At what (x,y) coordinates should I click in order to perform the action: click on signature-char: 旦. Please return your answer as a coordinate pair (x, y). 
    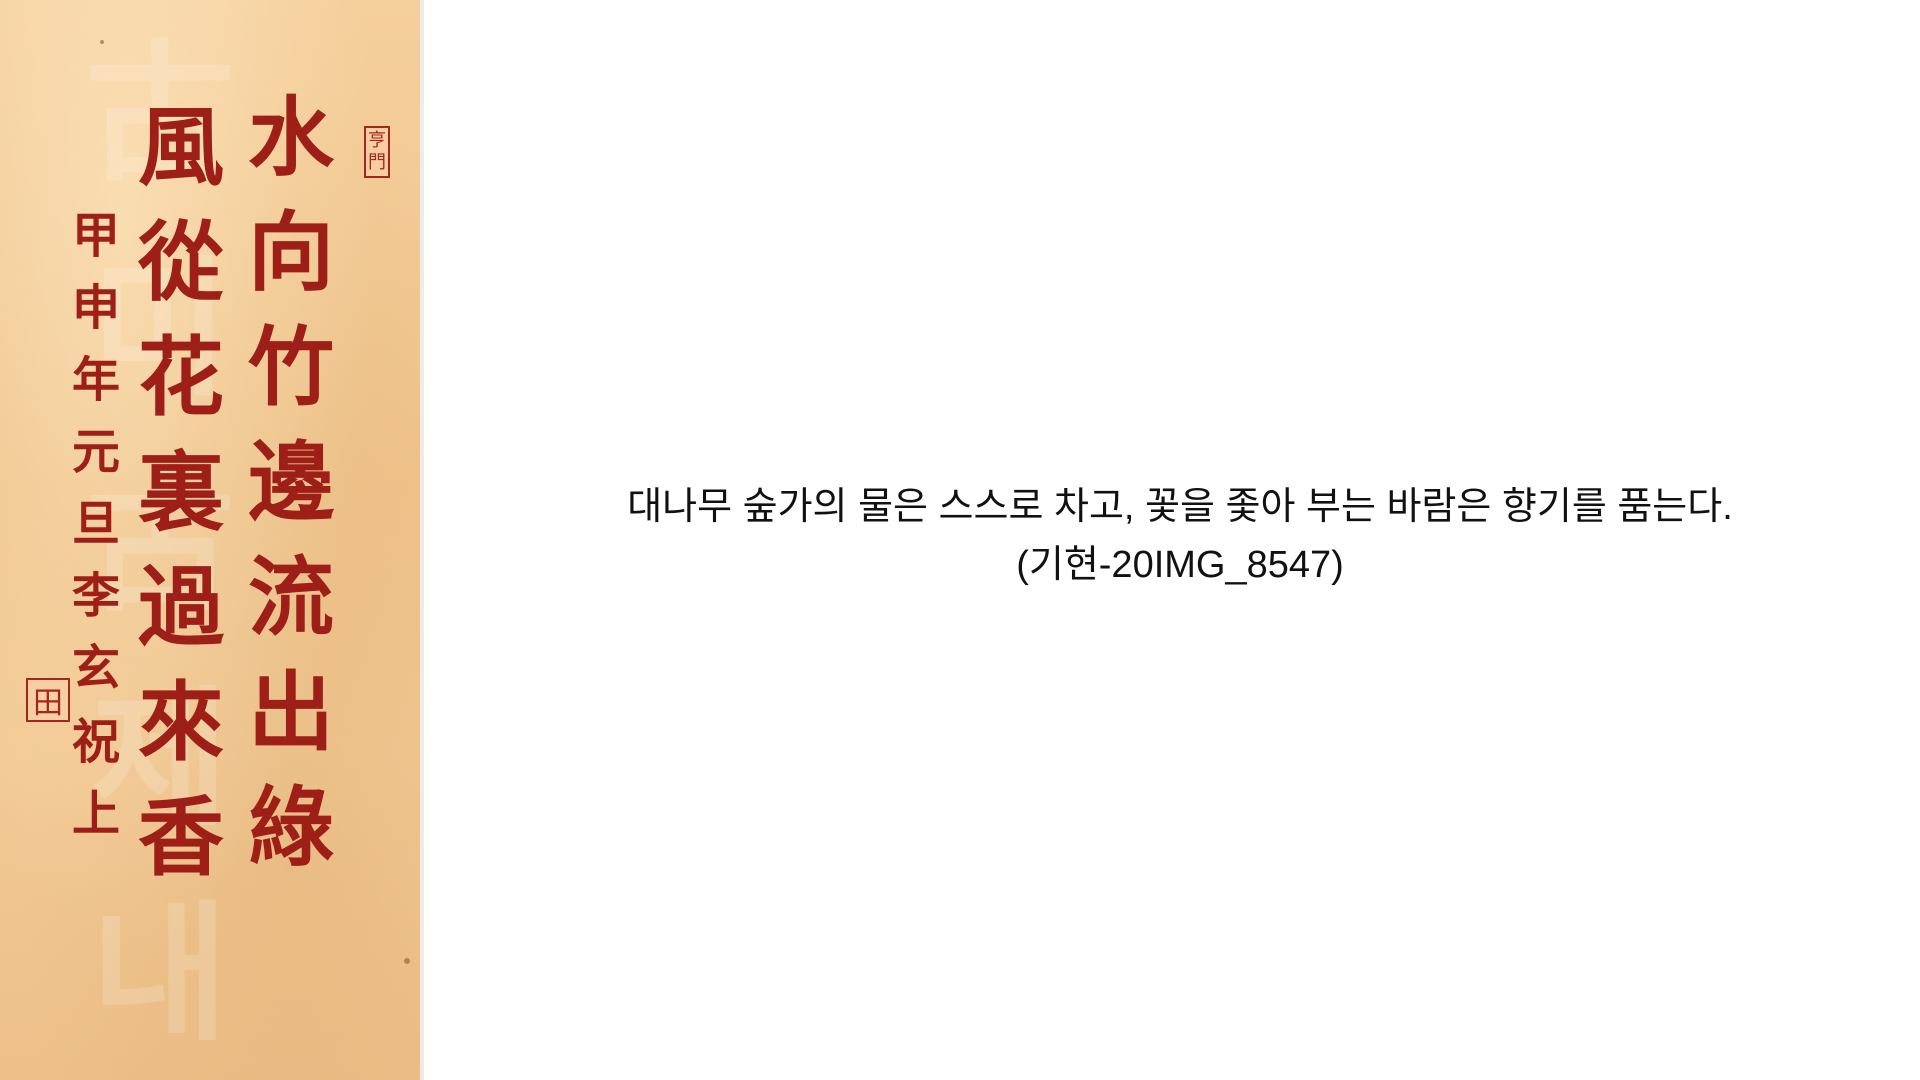
    Looking at the image, I should click on (96, 524).